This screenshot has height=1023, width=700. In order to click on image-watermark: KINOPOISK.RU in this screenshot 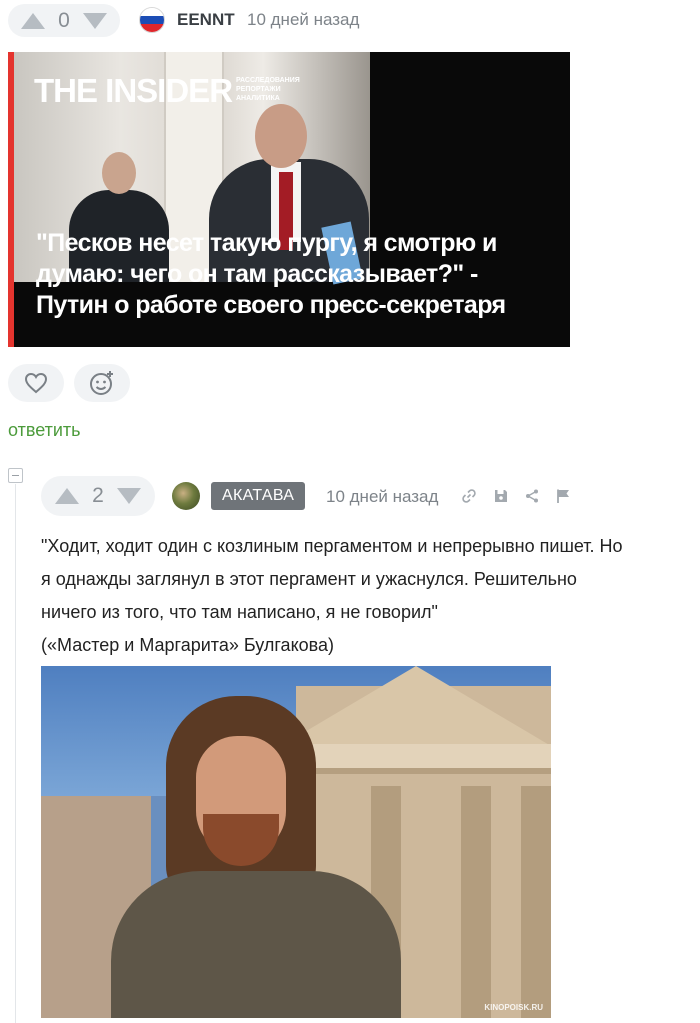, I will do `click(513, 1007)`.